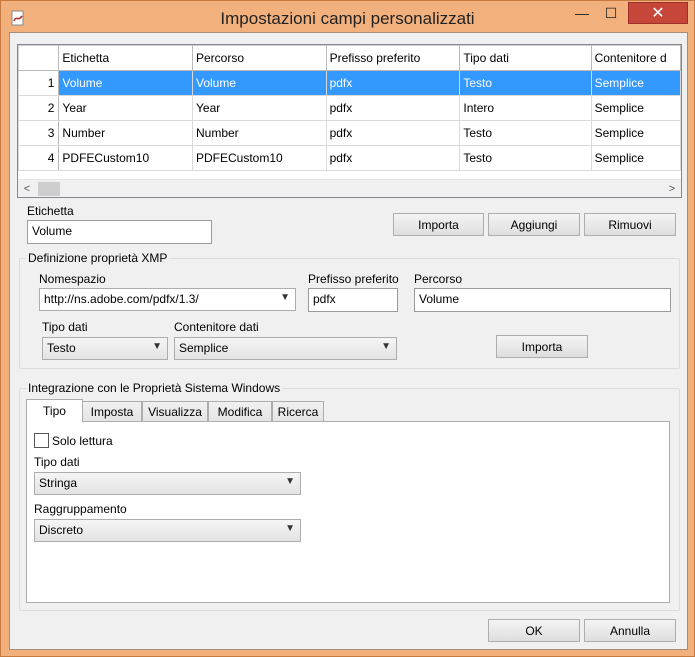 The image size is (695, 657). Describe the element at coordinates (57, 462) in the screenshot. I see `wp-datatype-label: Tipo dati` at that location.